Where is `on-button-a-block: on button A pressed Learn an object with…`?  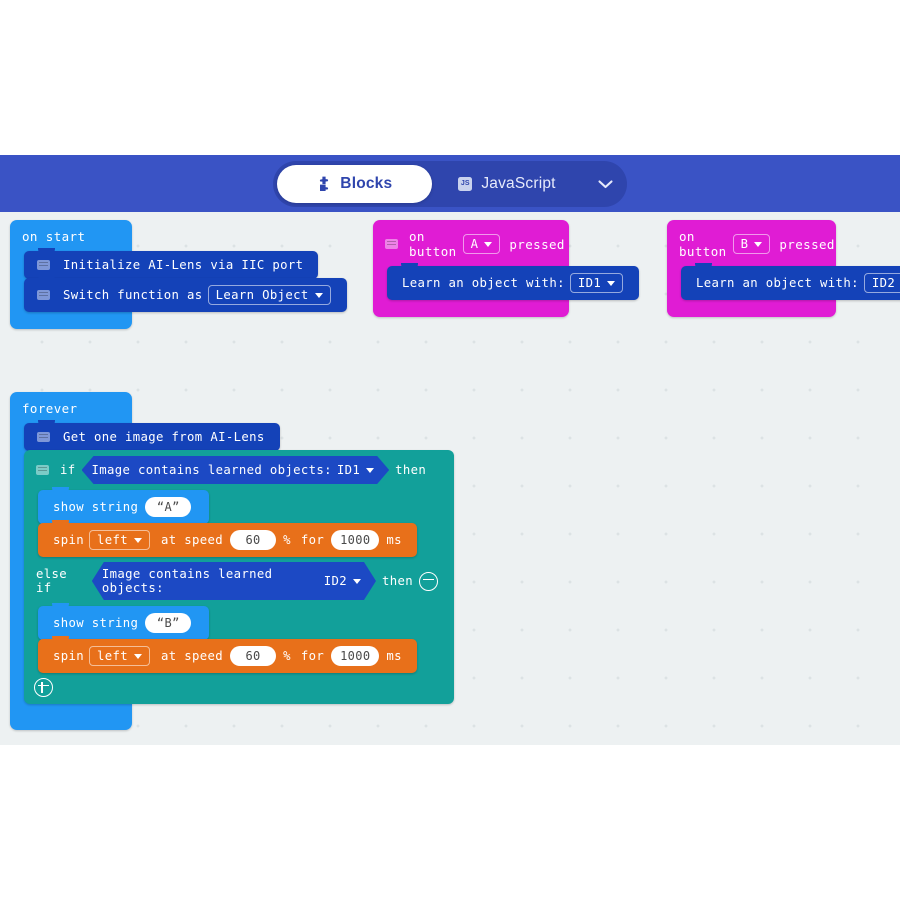 on-button-a-block: on button A pressed Learn an object with… is located at coordinates (506, 268).